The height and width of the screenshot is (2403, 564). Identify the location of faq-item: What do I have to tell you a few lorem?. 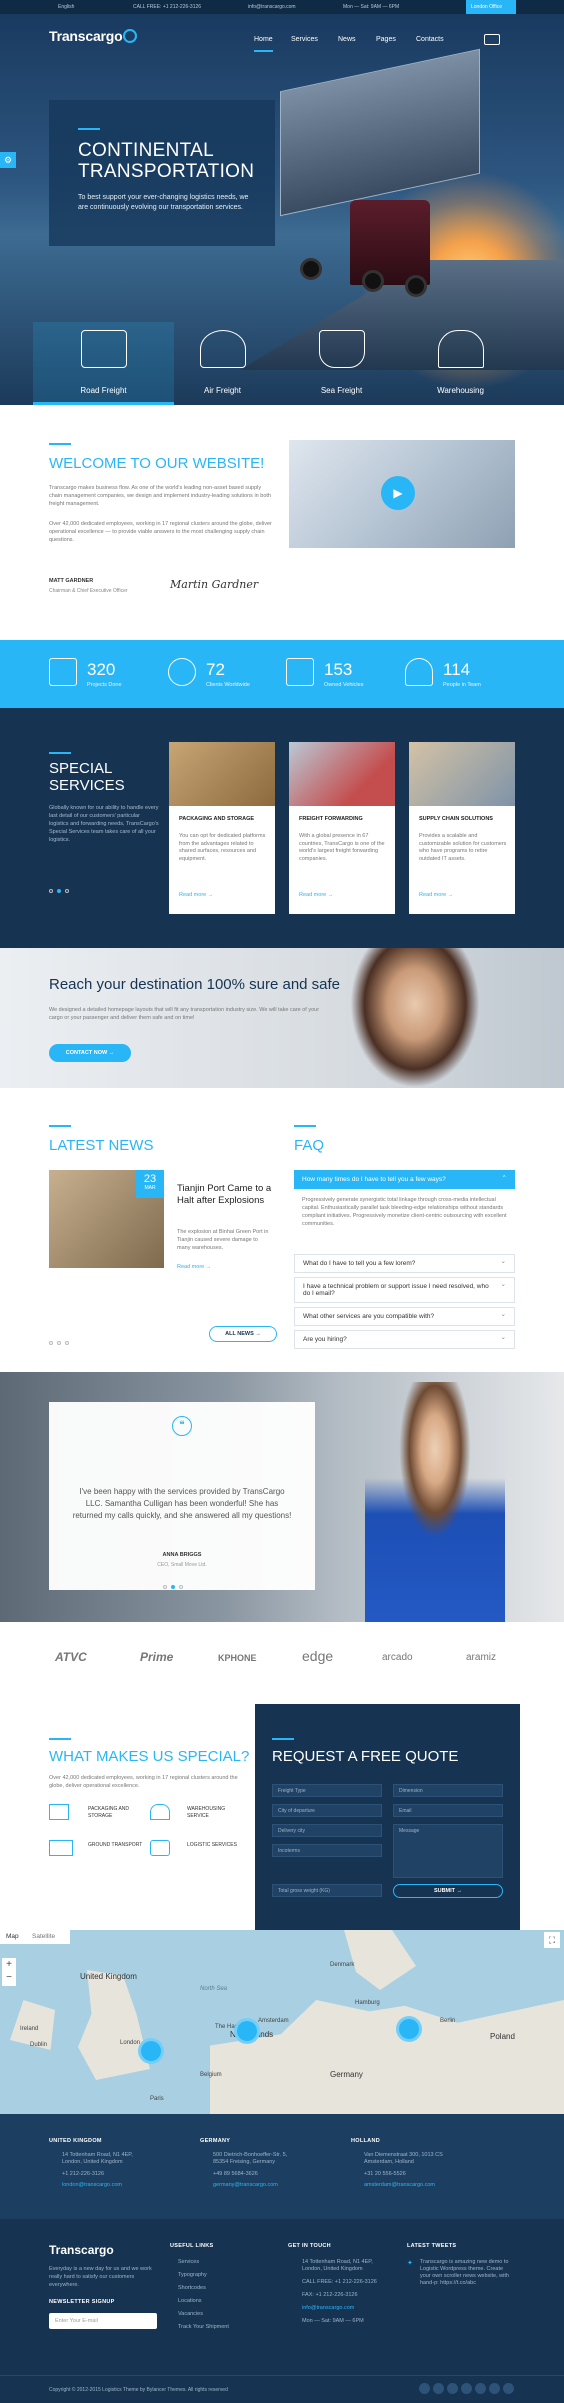
(404, 1263).